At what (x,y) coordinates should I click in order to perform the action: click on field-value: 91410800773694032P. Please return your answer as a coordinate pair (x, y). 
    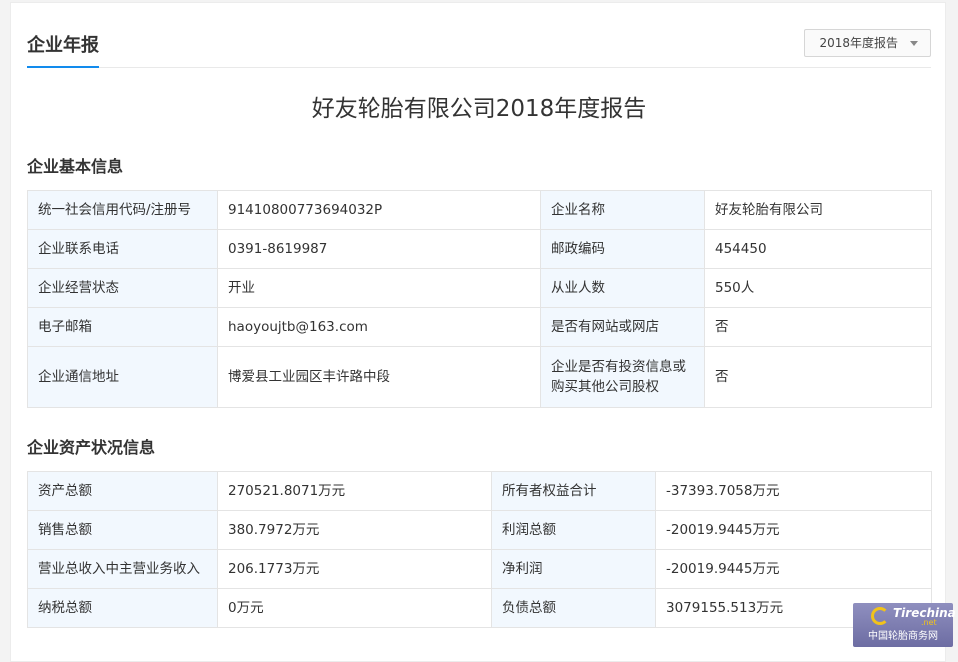
    Looking at the image, I should click on (379, 210).